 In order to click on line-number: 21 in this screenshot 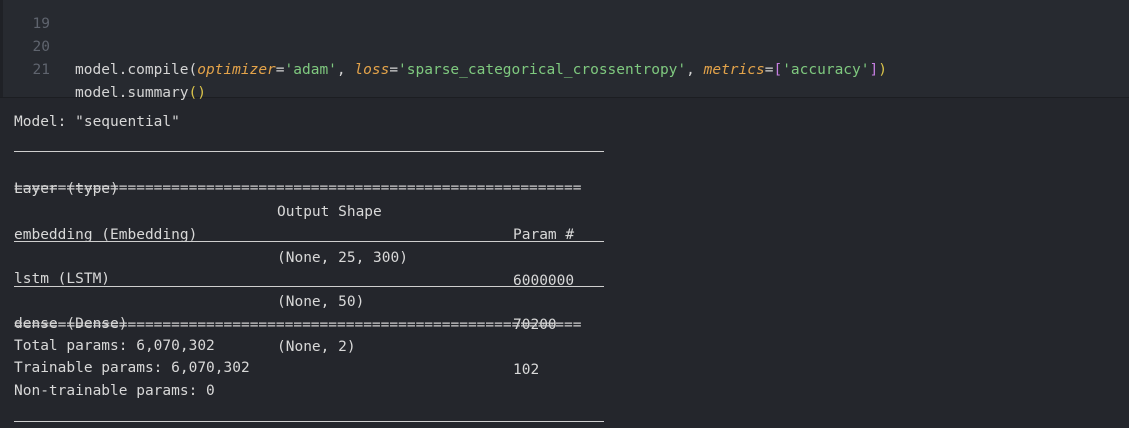, I will do `click(41, 70)`.